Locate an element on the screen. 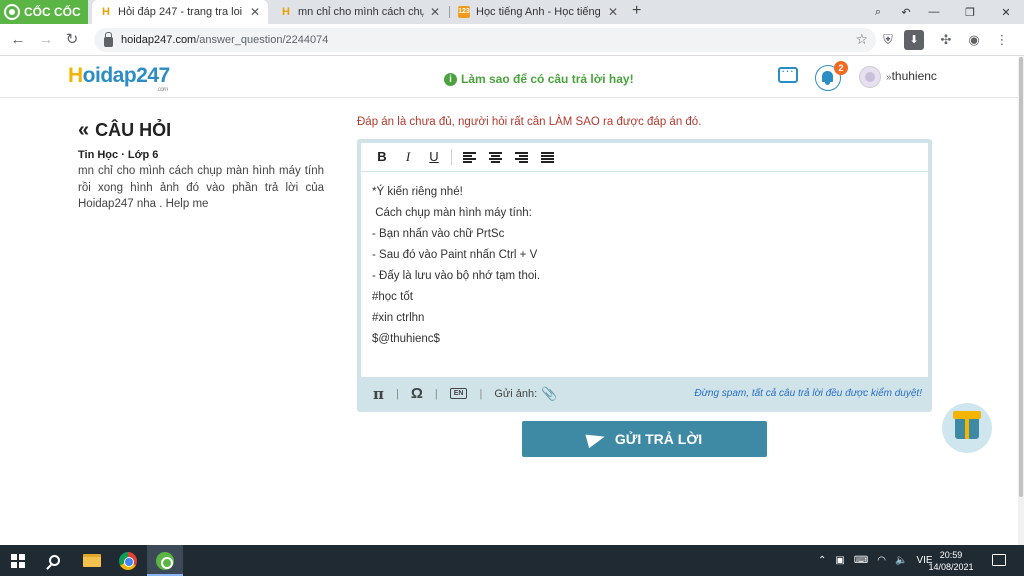 This screenshot has width=1024, height=576. forward-icon: → is located at coordinates (46, 40).